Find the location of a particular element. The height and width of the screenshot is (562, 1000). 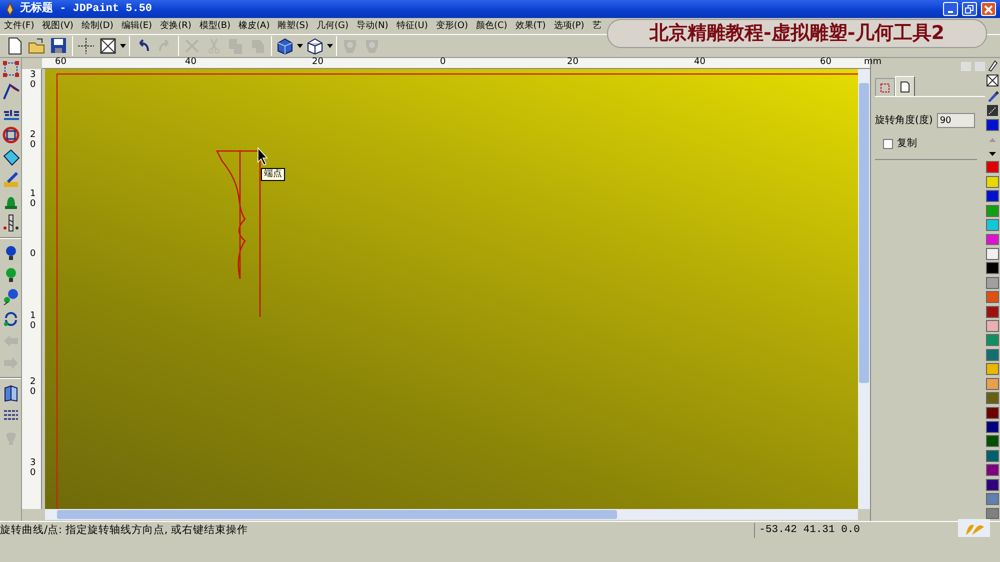

page-icon is located at coordinates (905, 86).